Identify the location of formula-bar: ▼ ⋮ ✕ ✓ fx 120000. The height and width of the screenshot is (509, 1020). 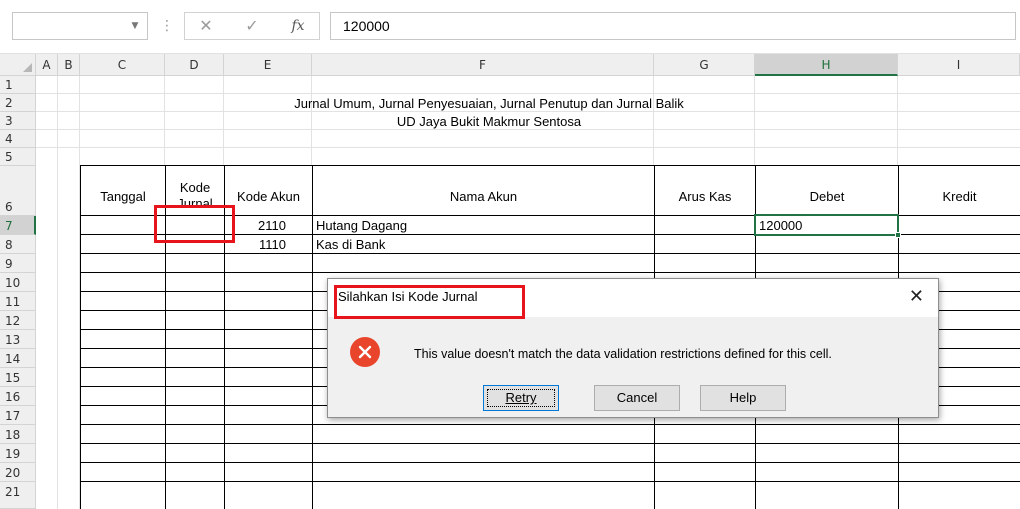
(510, 27).